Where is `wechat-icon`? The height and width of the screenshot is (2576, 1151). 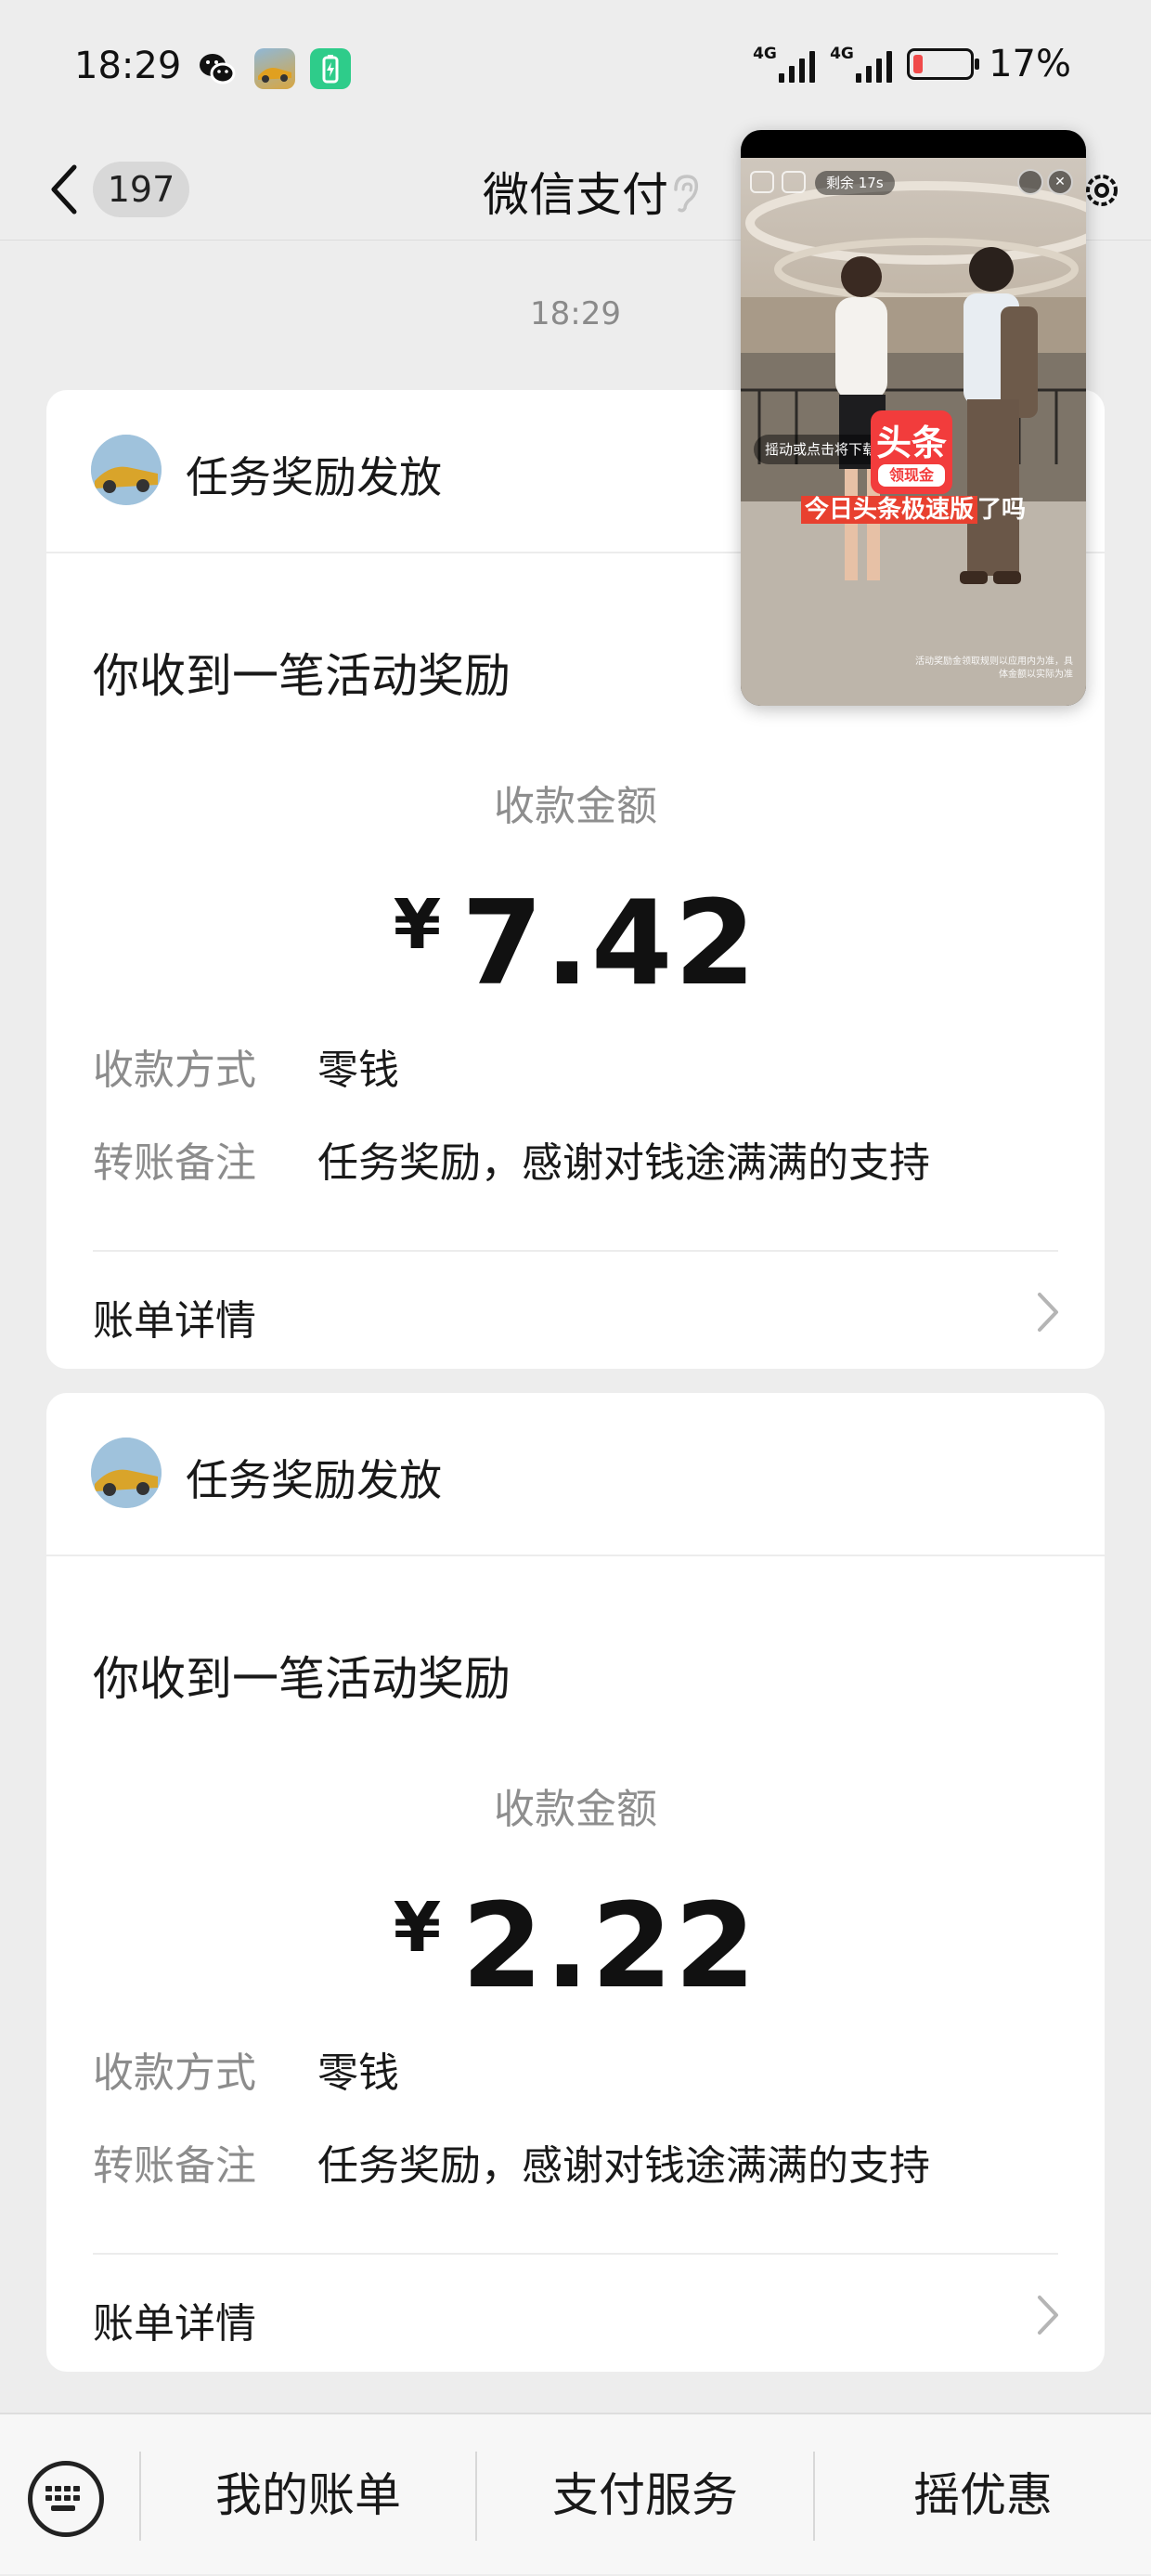 wechat-icon is located at coordinates (217, 69).